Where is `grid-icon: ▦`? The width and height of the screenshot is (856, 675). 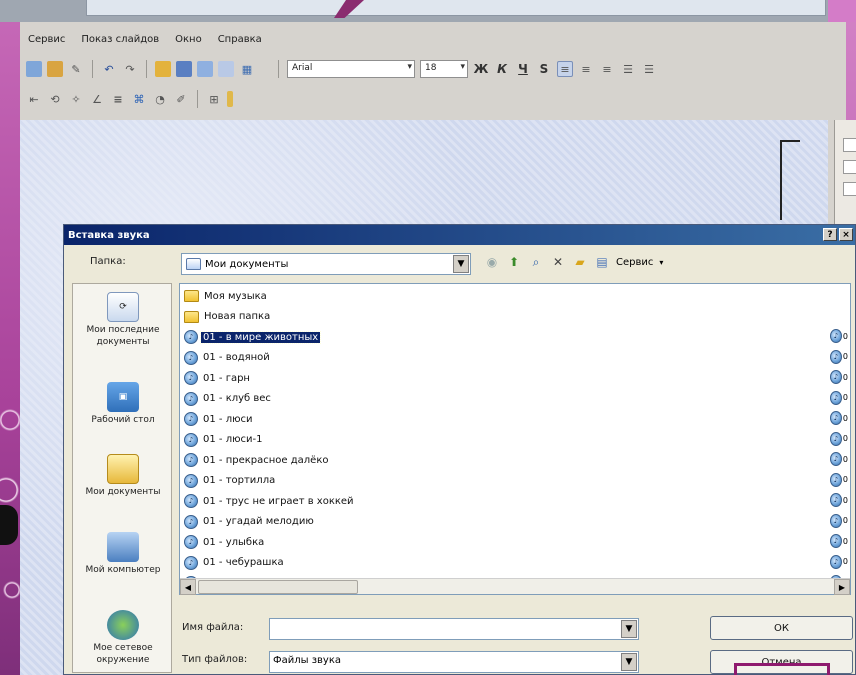 grid-icon: ▦ is located at coordinates (247, 69).